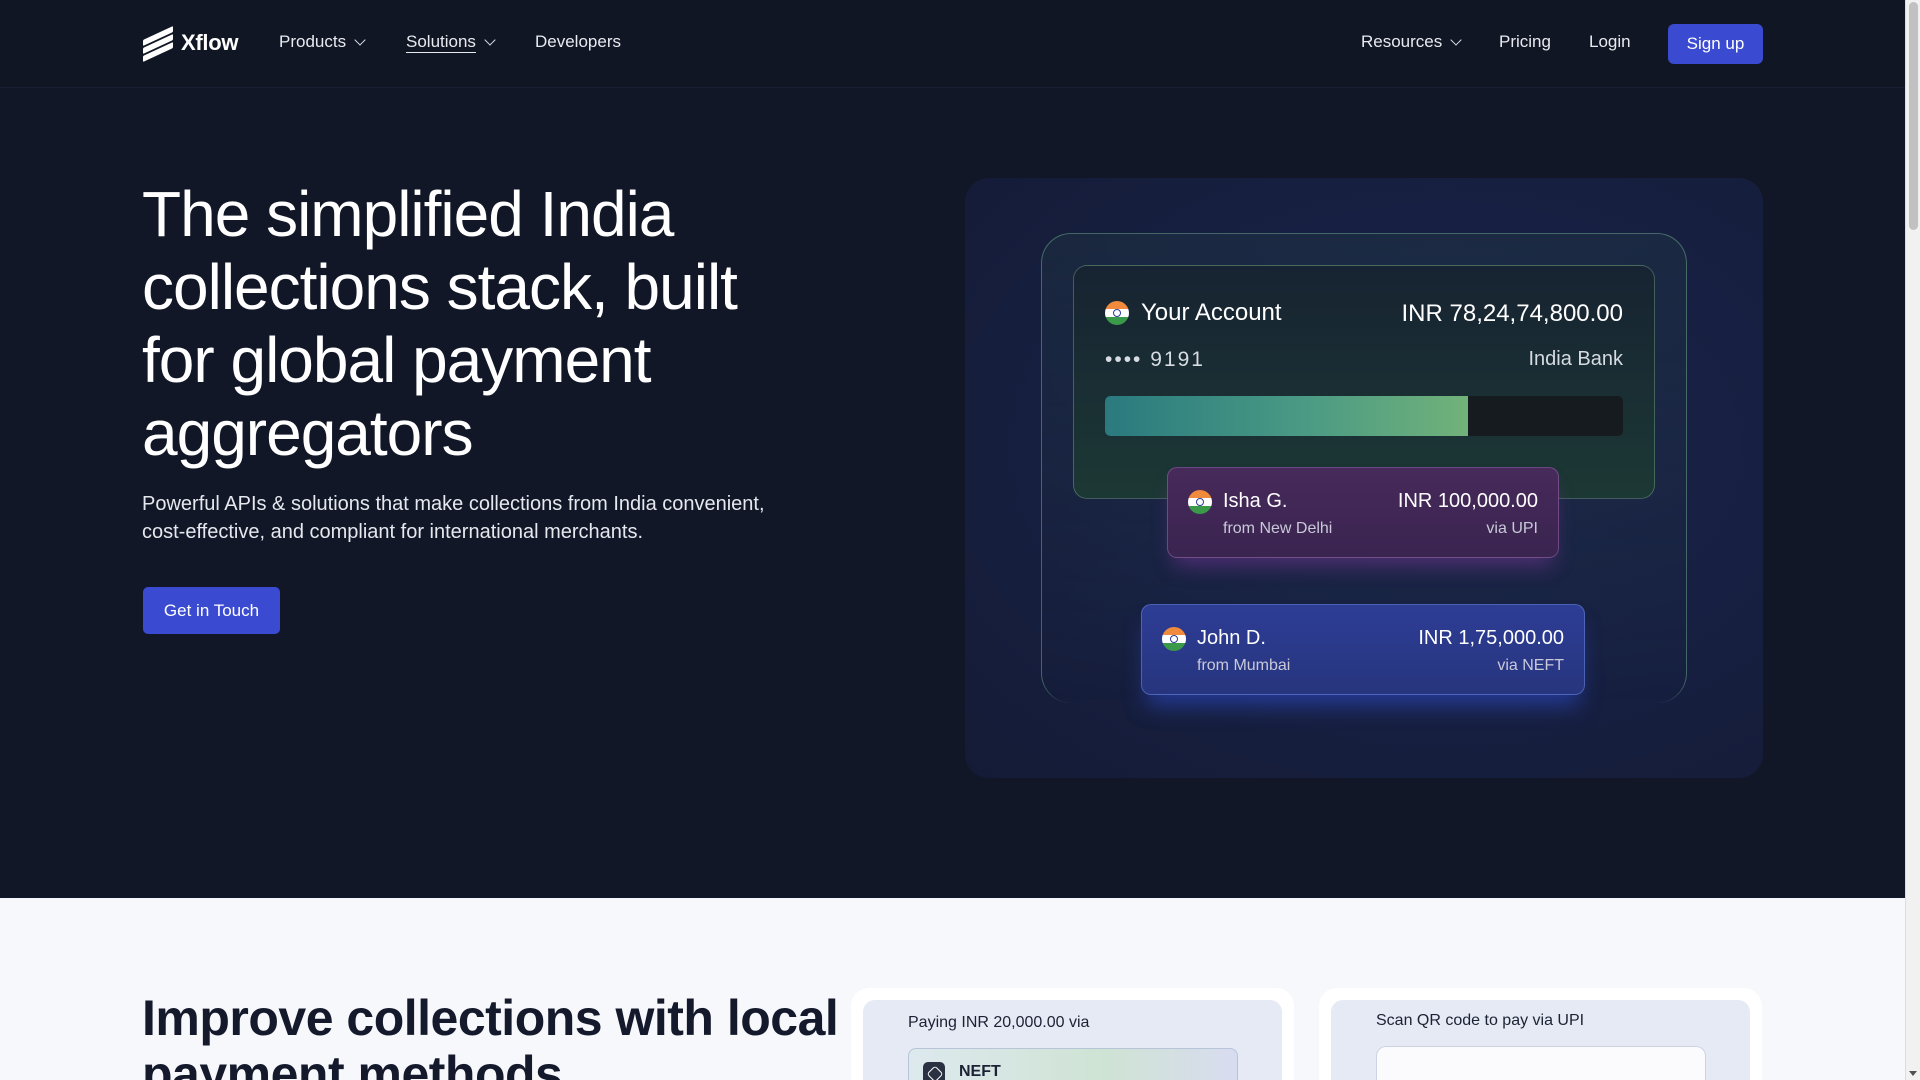 The image size is (1920, 1080). Describe the element at coordinates (1467, 501) in the screenshot. I see `payment-amount: INR 100,000.00` at that location.